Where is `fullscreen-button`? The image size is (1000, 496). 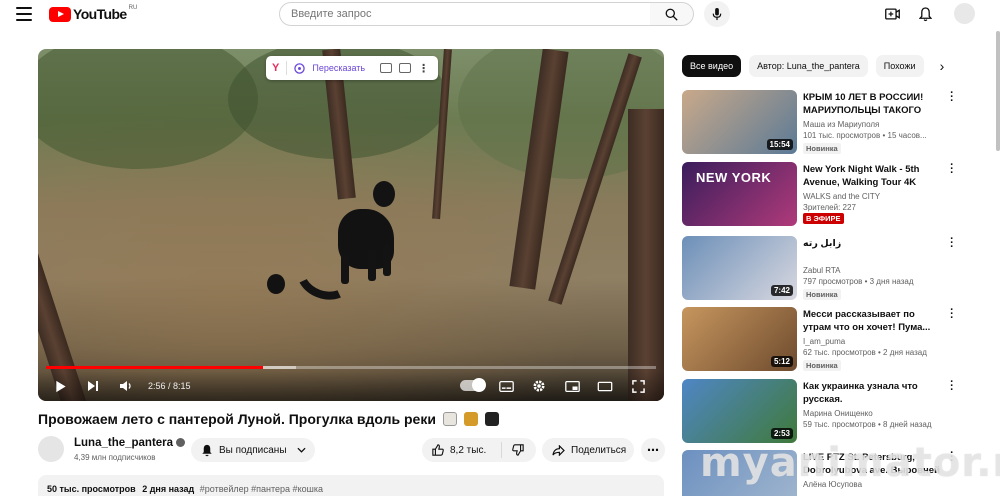 fullscreen-button is located at coordinates (638, 386).